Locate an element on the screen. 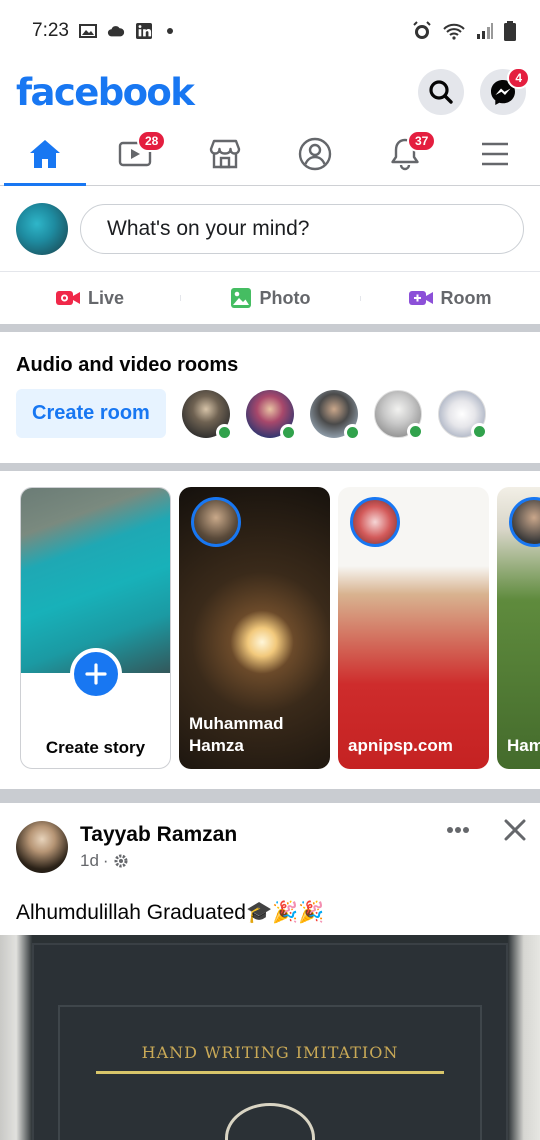 The height and width of the screenshot is (1140, 540). search-button is located at coordinates (441, 92).